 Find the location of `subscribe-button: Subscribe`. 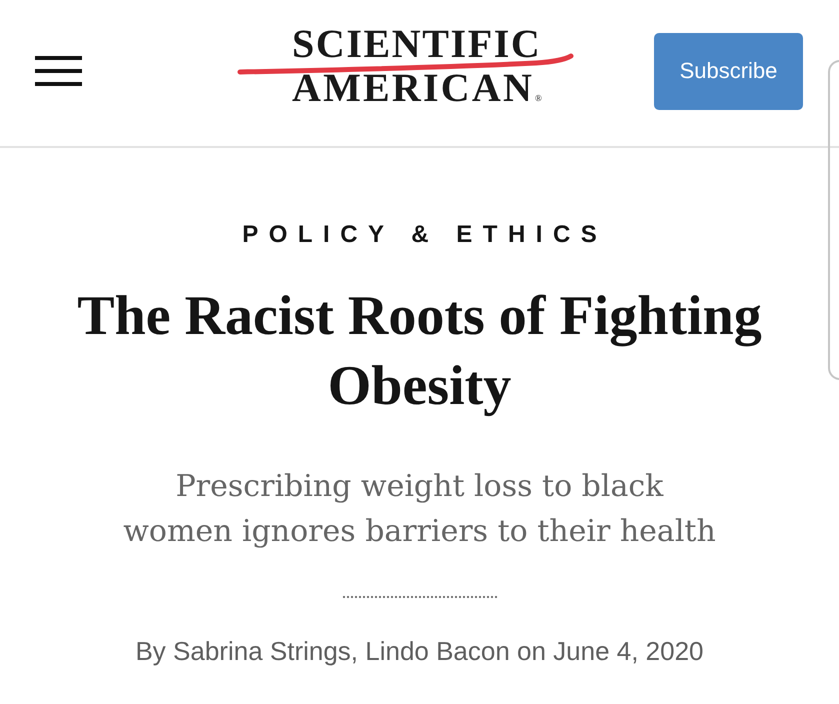

subscribe-button: Subscribe is located at coordinates (728, 71).